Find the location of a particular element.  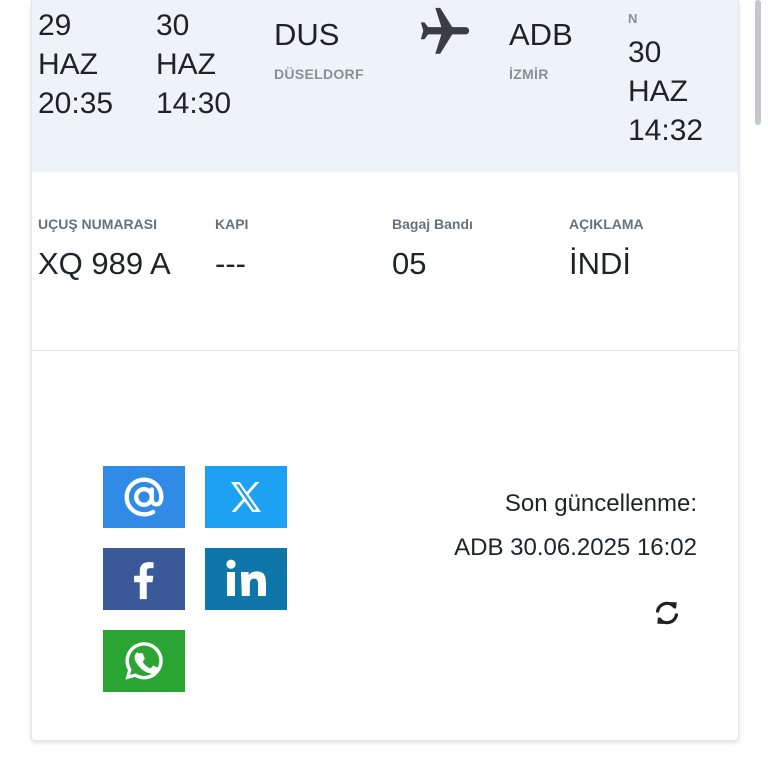

departure-month: HAZ is located at coordinates (68, 64).